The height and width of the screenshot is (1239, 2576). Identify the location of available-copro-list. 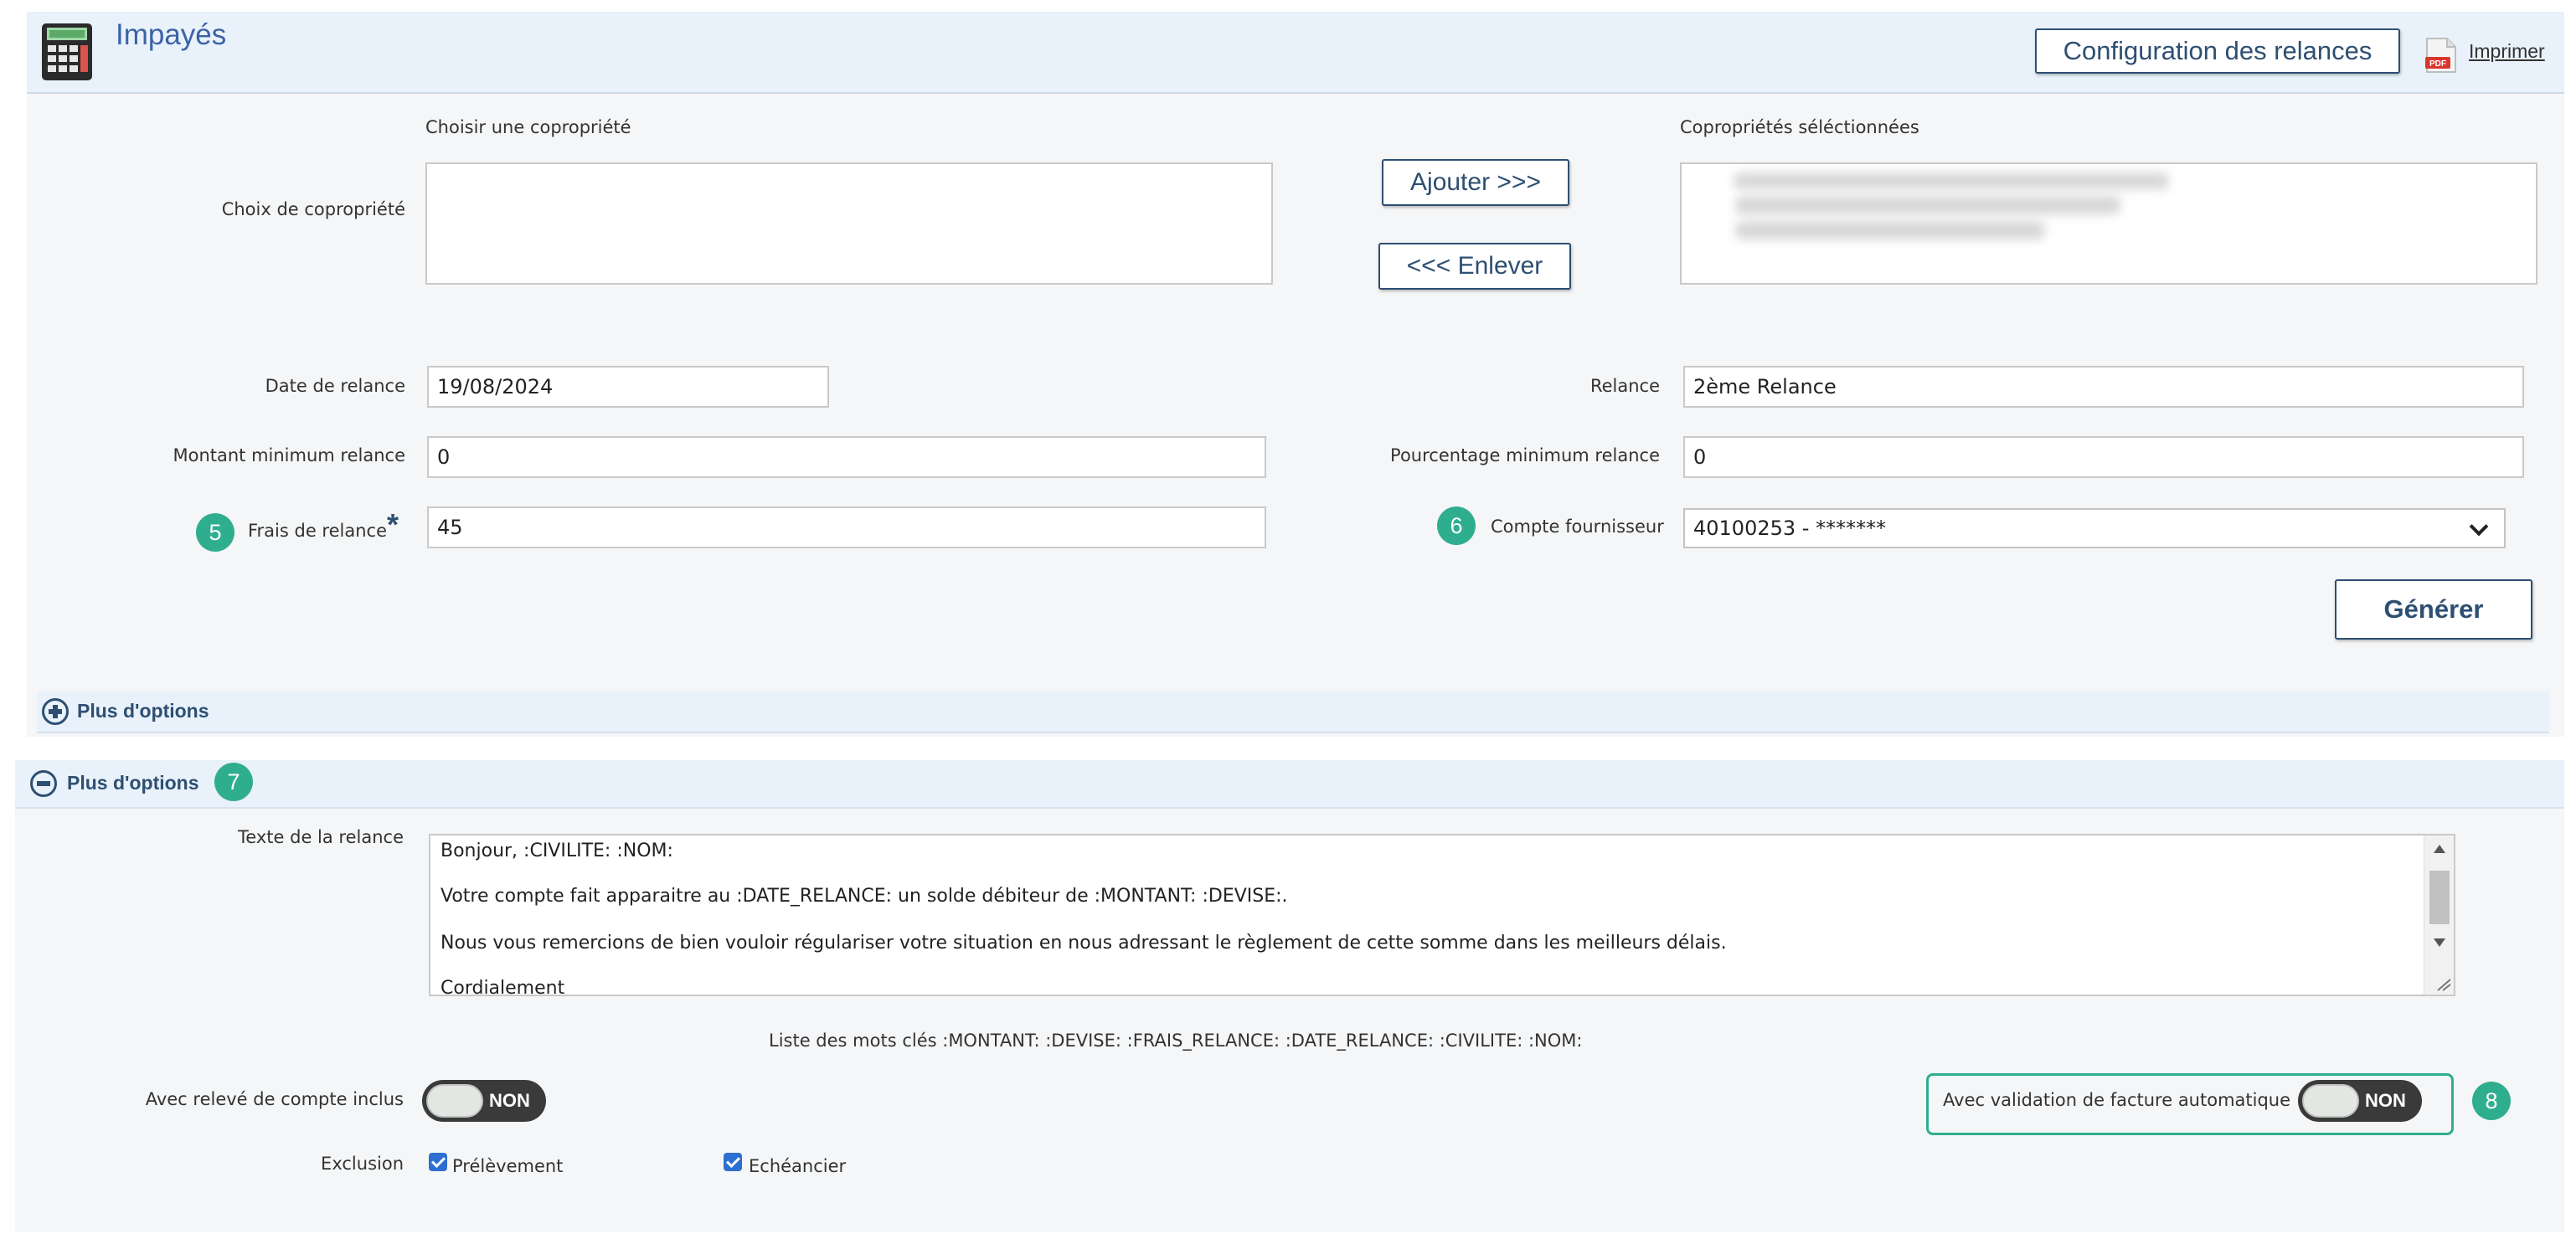
(849, 224).